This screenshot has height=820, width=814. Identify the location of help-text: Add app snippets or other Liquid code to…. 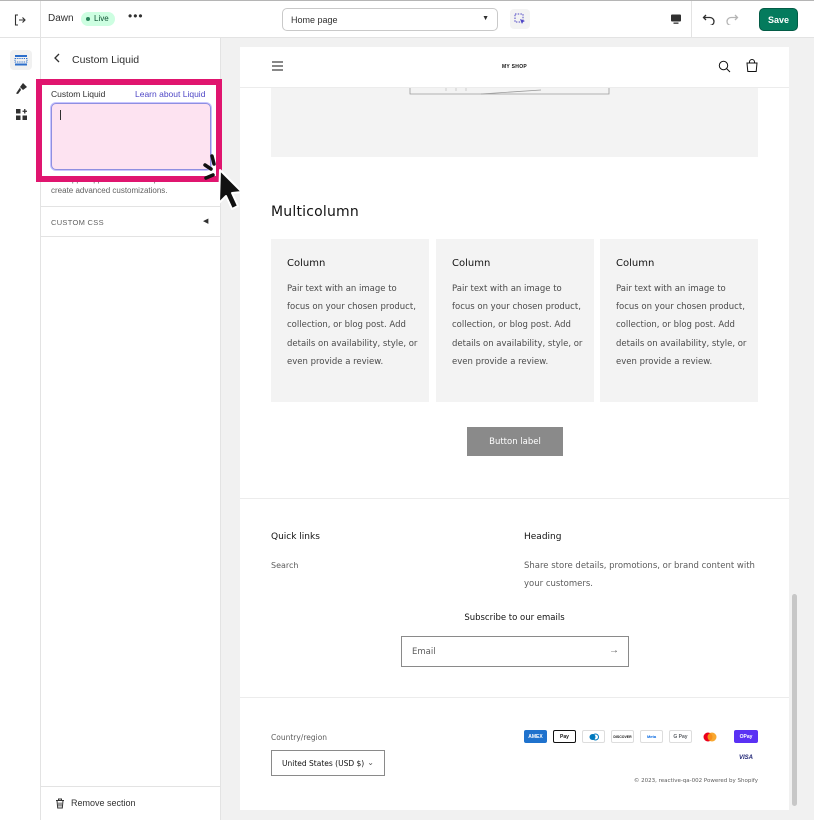
(123, 185).